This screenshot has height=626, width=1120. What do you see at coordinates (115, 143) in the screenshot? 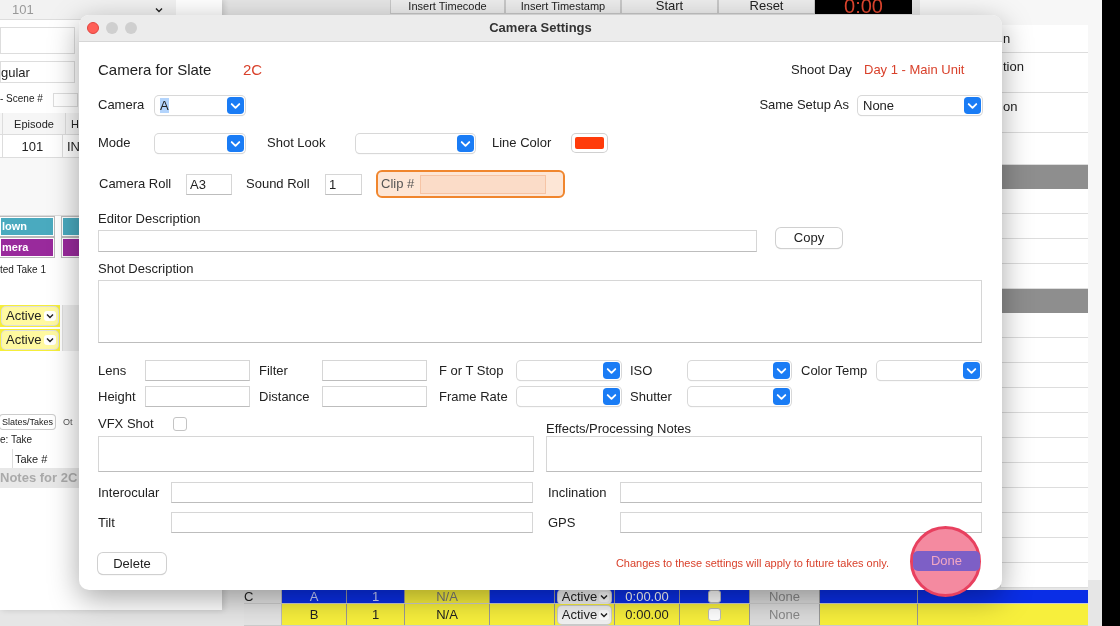
I see `field-label: Mode` at bounding box center [115, 143].